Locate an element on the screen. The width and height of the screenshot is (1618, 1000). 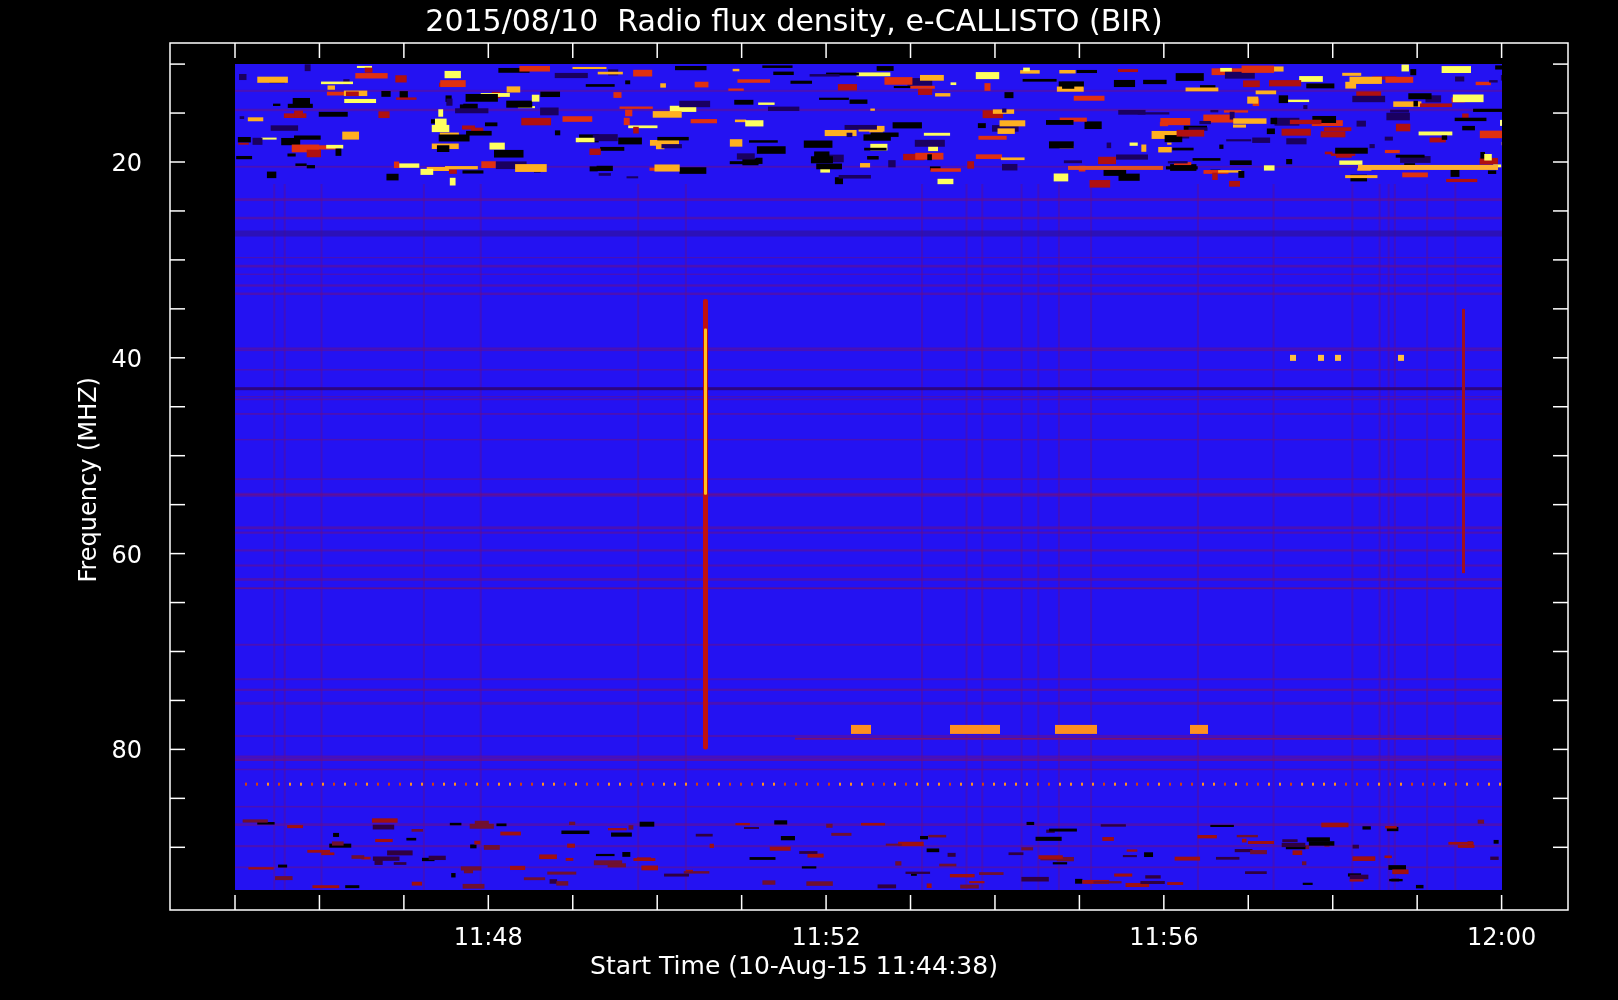
axis-label: Frequency (MHZ) is located at coordinates (88, 479).